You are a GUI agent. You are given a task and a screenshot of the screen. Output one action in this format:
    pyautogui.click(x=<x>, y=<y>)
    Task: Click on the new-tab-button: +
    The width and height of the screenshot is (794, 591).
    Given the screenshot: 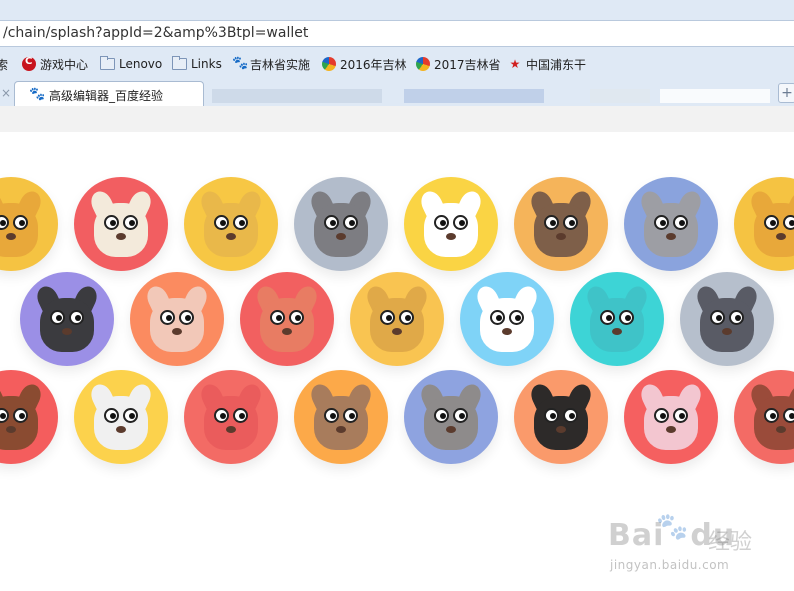 What is the action you would take?
    pyautogui.click(x=786, y=93)
    